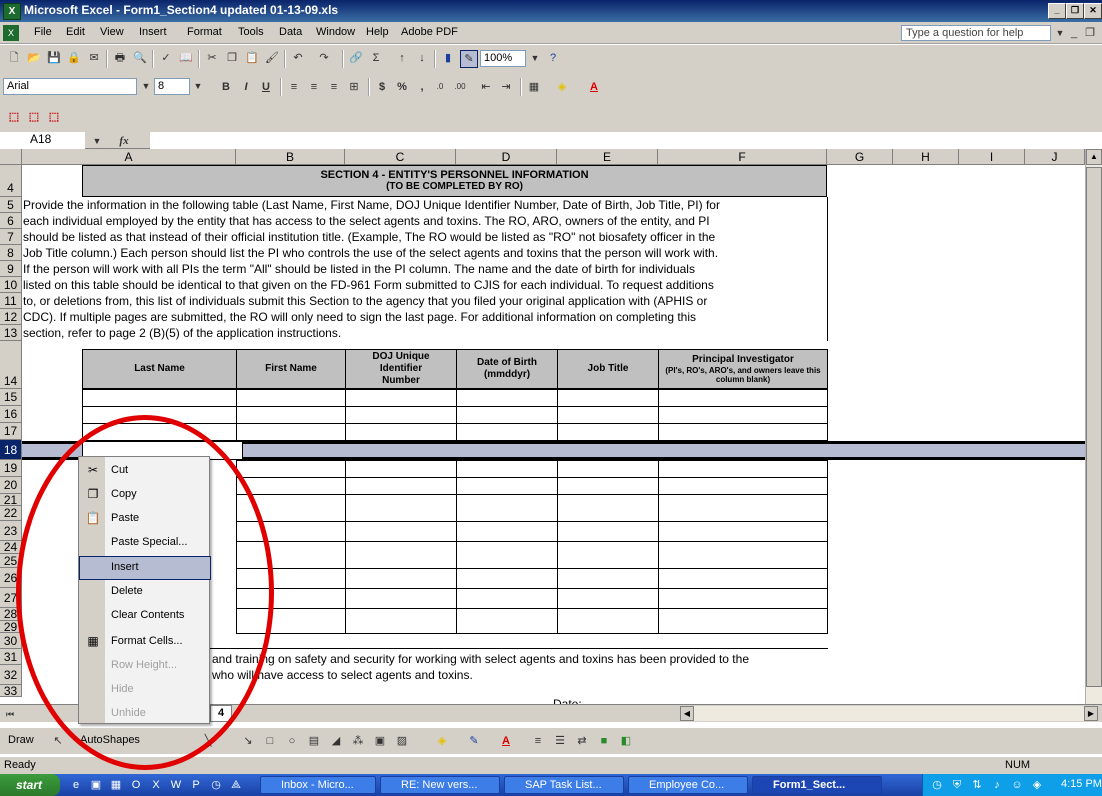 The height and width of the screenshot is (796, 1102). What do you see at coordinates (11, 657) in the screenshot?
I see `row-header-31: 31` at bounding box center [11, 657].